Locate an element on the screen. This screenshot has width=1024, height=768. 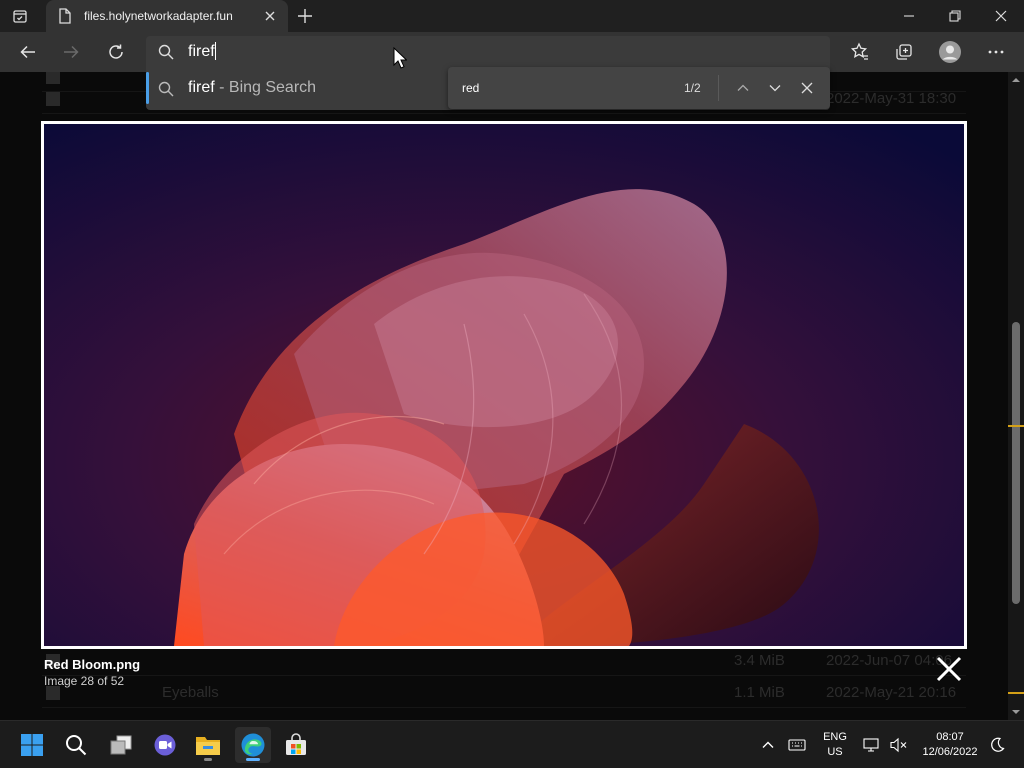
focus-assist-button is located at coordinates (997, 745).